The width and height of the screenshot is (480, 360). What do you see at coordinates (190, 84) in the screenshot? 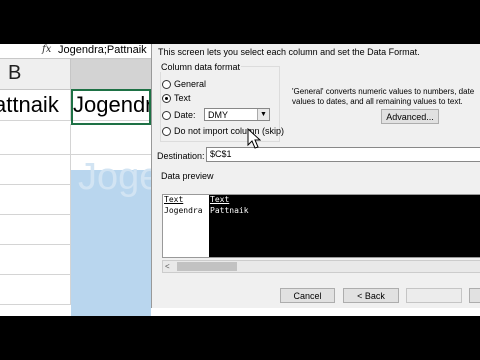
I see `radio-general-label: General` at bounding box center [190, 84].